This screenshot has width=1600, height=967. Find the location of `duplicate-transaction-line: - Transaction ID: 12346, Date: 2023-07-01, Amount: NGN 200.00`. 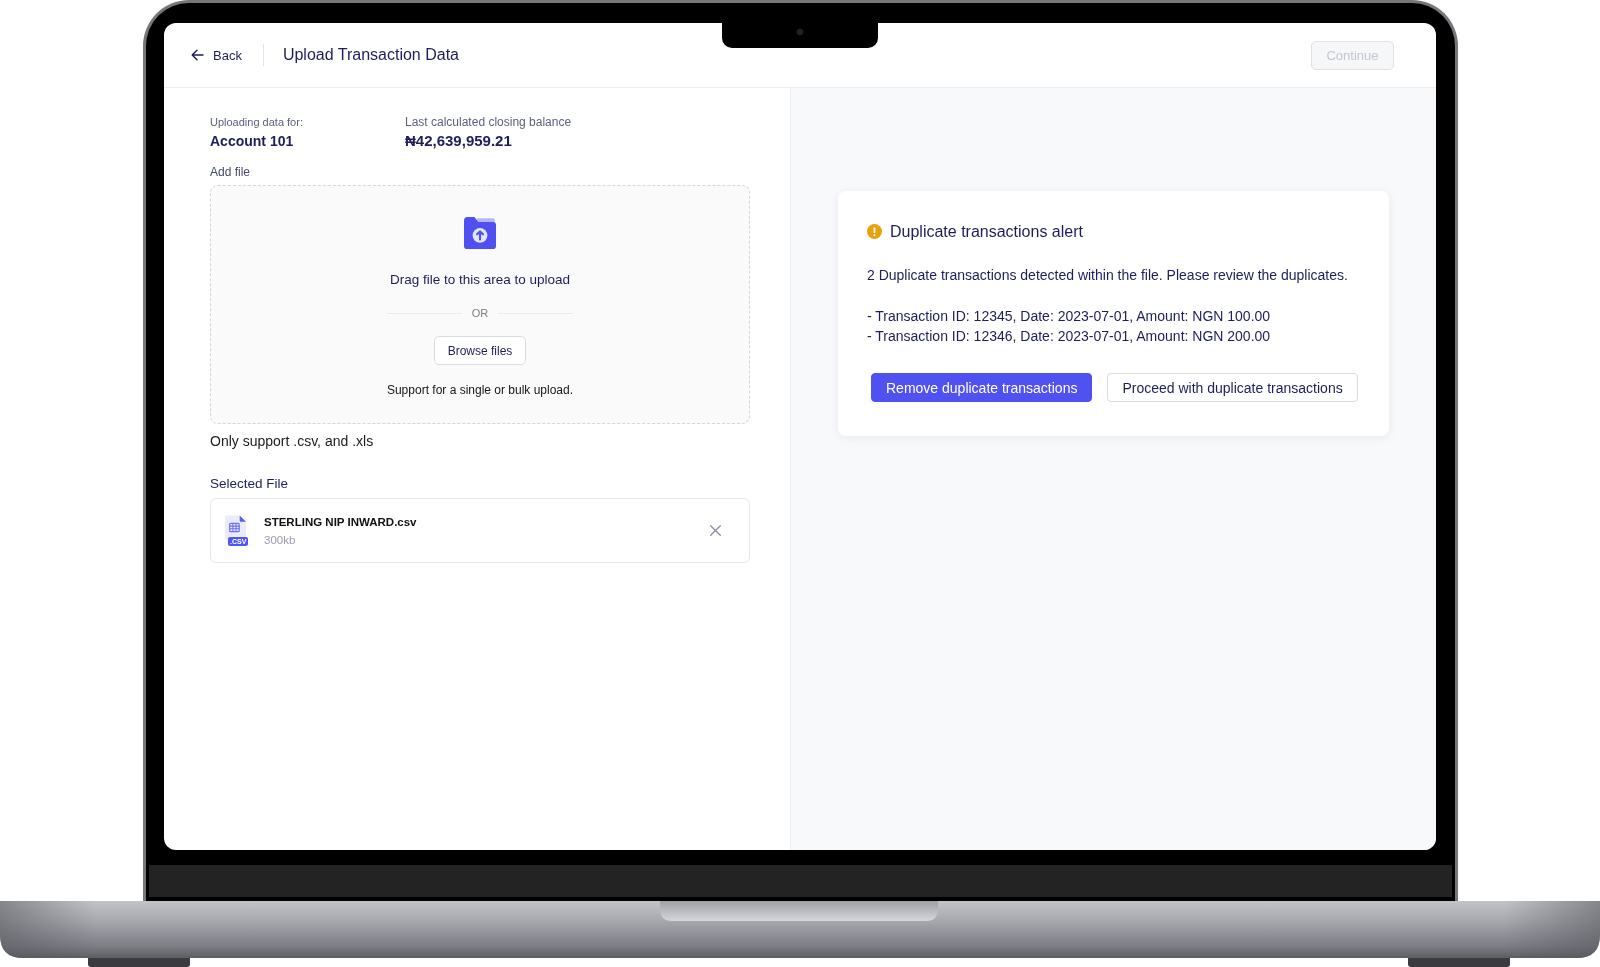

duplicate-transaction-line: - Transaction ID: 12346, Date: 2023-07-01, Amount: NGN 200.00 is located at coordinates (1069, 336).